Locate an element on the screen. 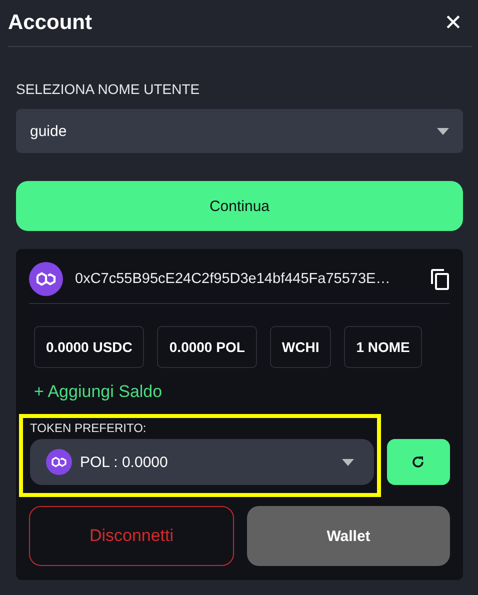 This screenshot has height=595, width=478. close-button: ✕ is located at coordinates (458, 23).